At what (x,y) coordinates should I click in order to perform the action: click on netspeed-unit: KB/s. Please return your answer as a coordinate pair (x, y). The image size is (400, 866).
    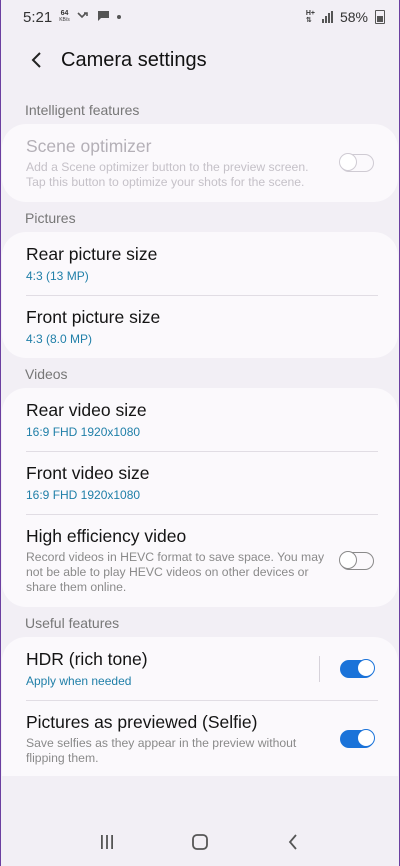
    Looking at the image, I should click on (64, 20).